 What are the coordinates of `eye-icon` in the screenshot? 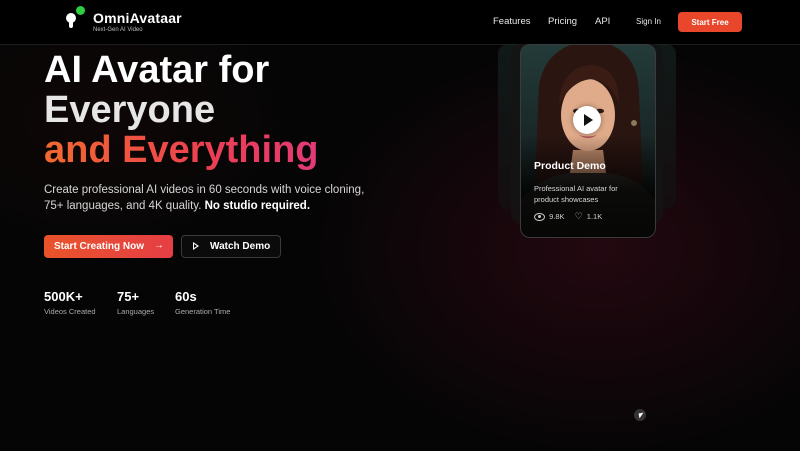 It's located at (539, 216).